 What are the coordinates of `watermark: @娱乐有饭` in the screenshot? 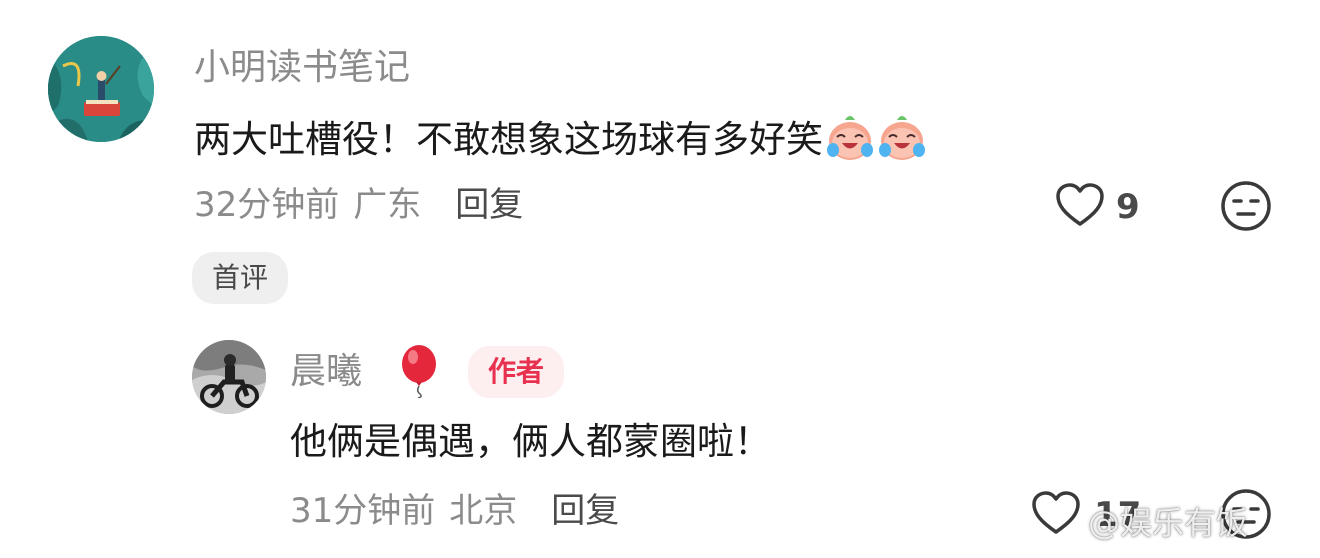 It's located at (1168, 523).